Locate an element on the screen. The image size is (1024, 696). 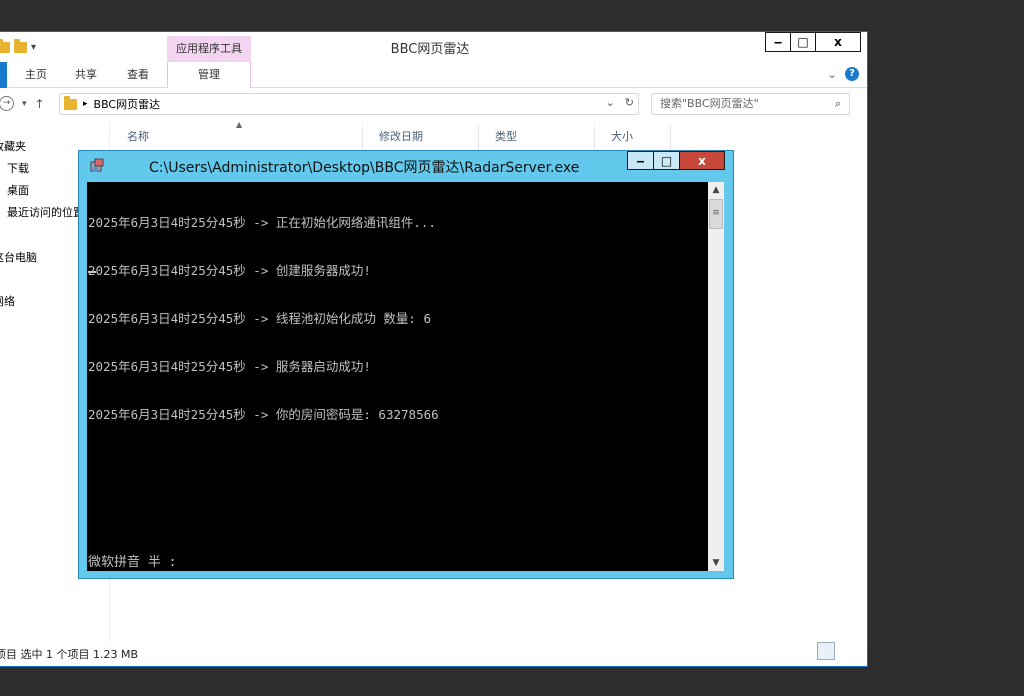
console-window-controls: ‒ □ x is located at coordinates (676, 160).